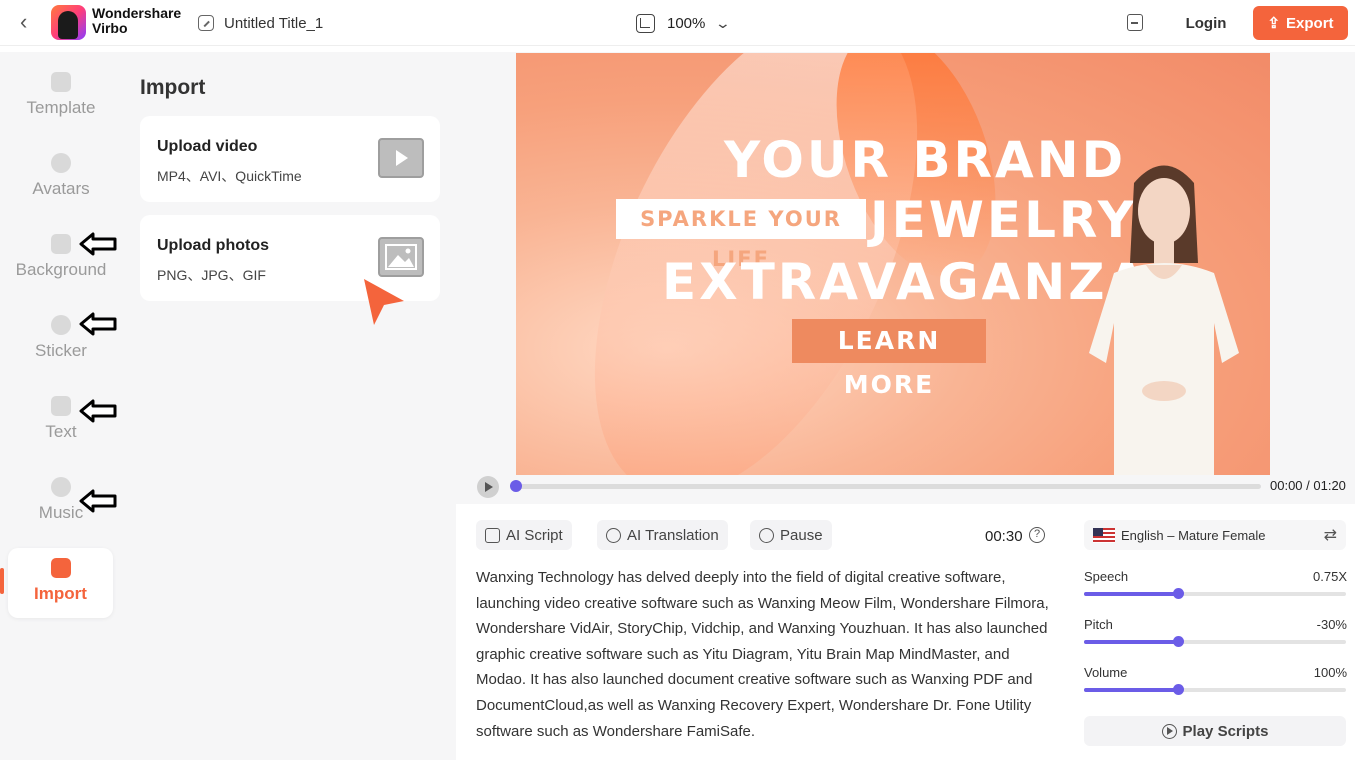 Image resolution: width=1355 pixels, height=760 pixels. Describe the element at coordinates (1193, 535) in the screenshot. I see `voice-name: English – Mature Female` at that location.